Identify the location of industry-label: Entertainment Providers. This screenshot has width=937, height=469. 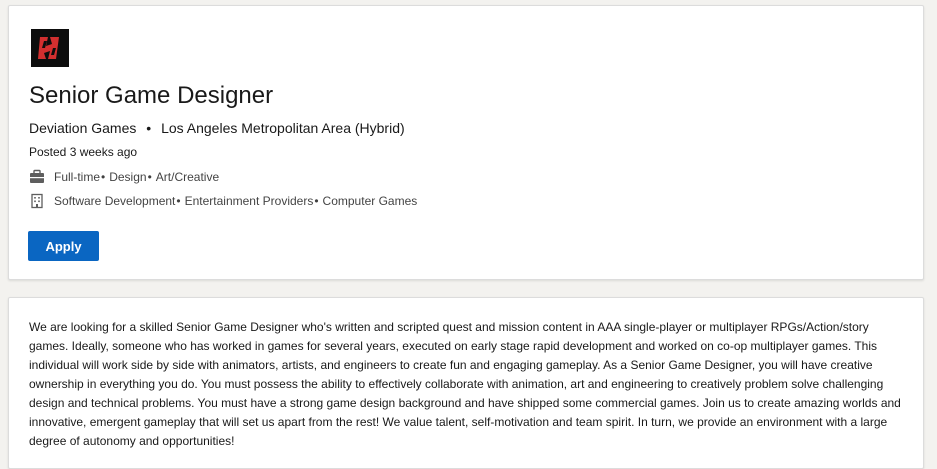
(249, 201).